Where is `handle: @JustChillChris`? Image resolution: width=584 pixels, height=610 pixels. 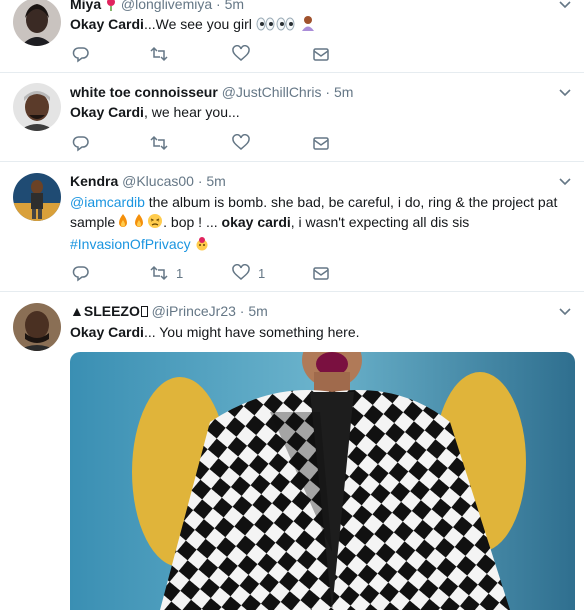
handle: @JustChillChris is located at coordinates (272, 92).